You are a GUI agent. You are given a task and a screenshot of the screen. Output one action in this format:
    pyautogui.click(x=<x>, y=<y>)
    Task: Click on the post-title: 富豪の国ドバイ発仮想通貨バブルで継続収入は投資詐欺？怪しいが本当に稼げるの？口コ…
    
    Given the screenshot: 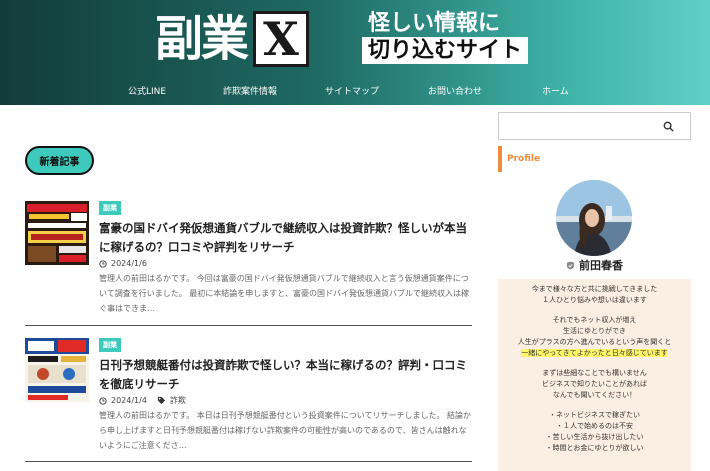 What is the action you would take?
    pyautogui.click(x=286, y=238)
    